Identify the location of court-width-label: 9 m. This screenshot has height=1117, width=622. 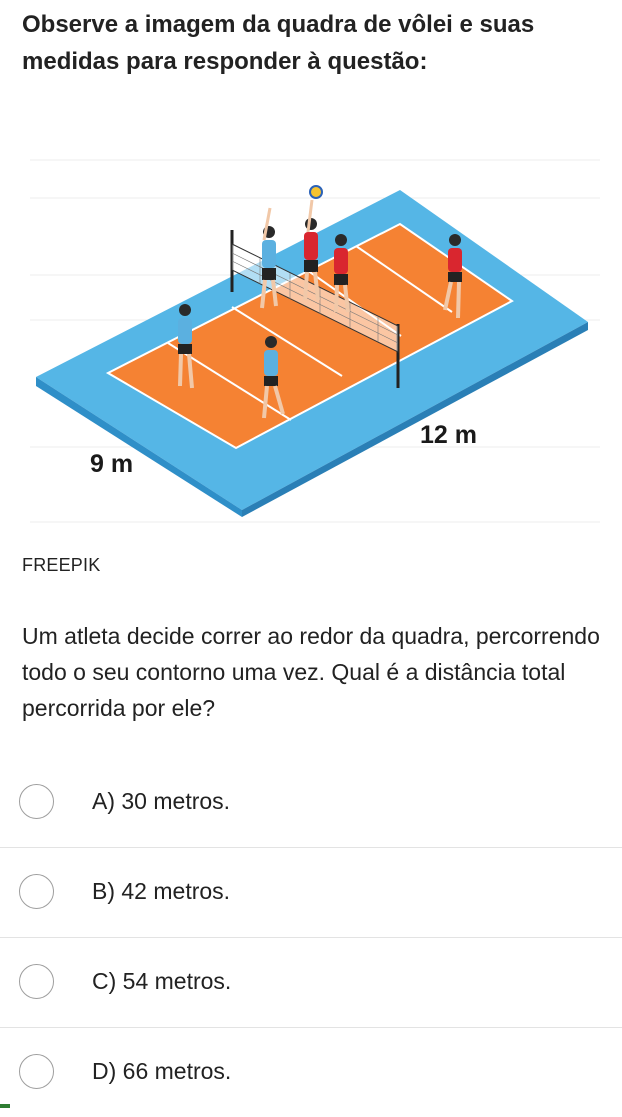
(111, 464).